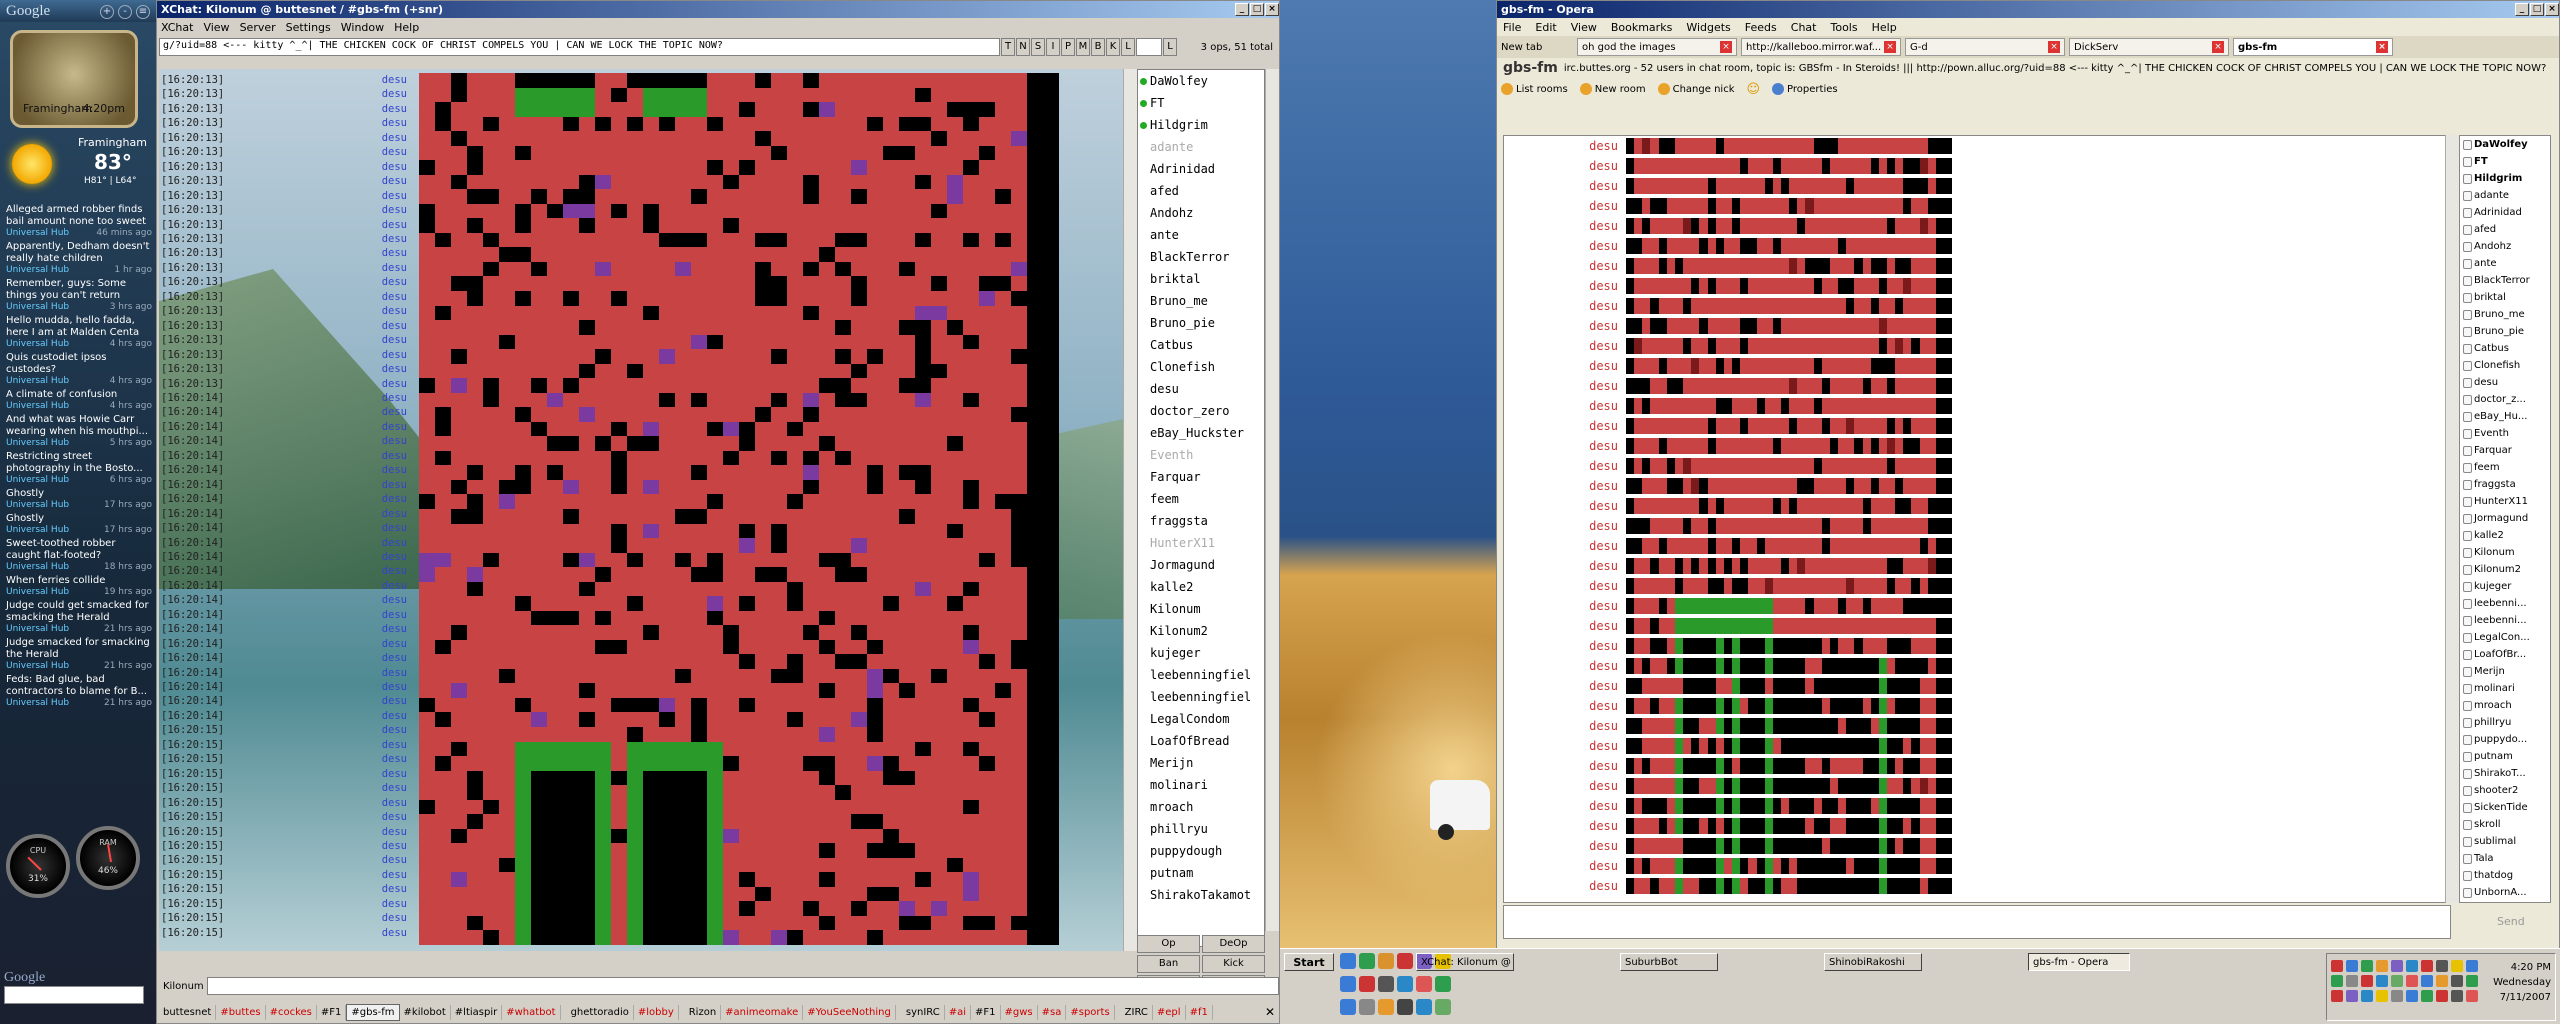 This screenshot has height=1024, width=2560. I want to click on user-list-item: afed, so click(1201, 191).